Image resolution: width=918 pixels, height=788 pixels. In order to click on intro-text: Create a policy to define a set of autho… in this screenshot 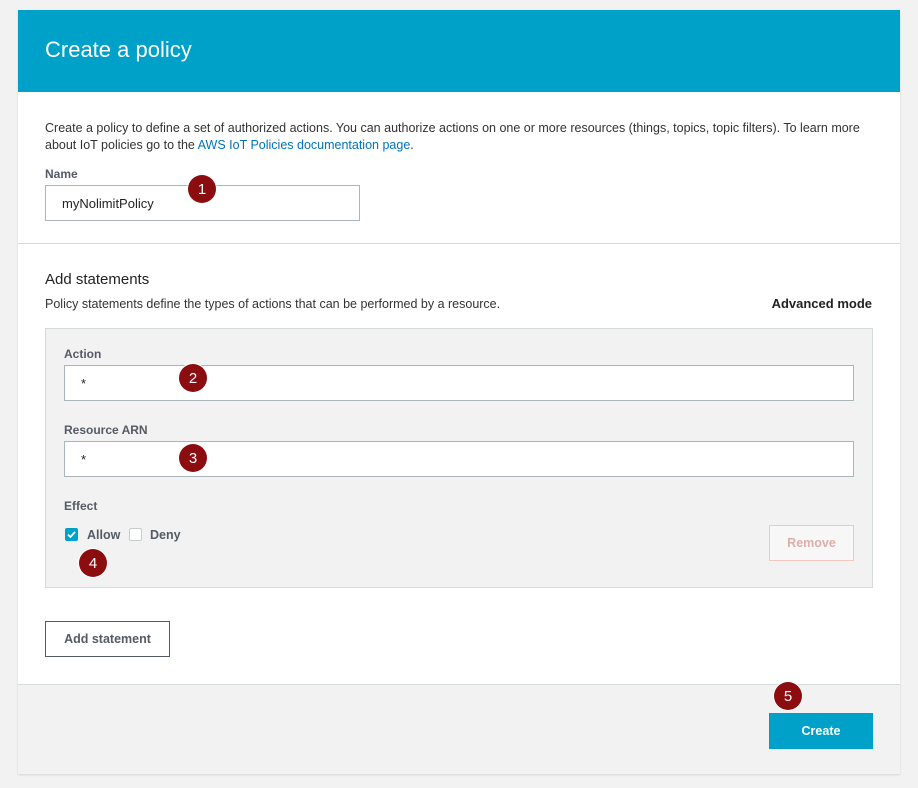, I will do `click(460, 137)`.